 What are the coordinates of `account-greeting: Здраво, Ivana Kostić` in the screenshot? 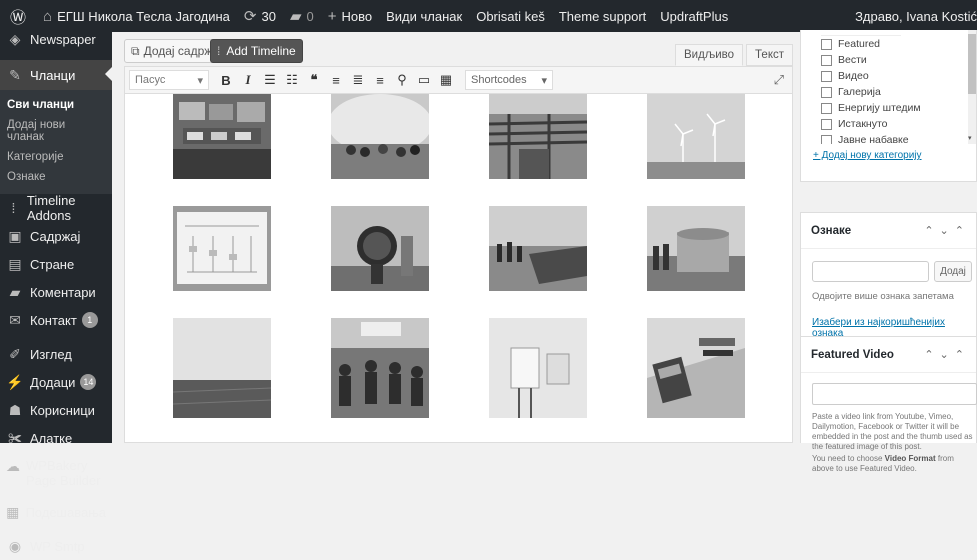 It's located at (912, 16).